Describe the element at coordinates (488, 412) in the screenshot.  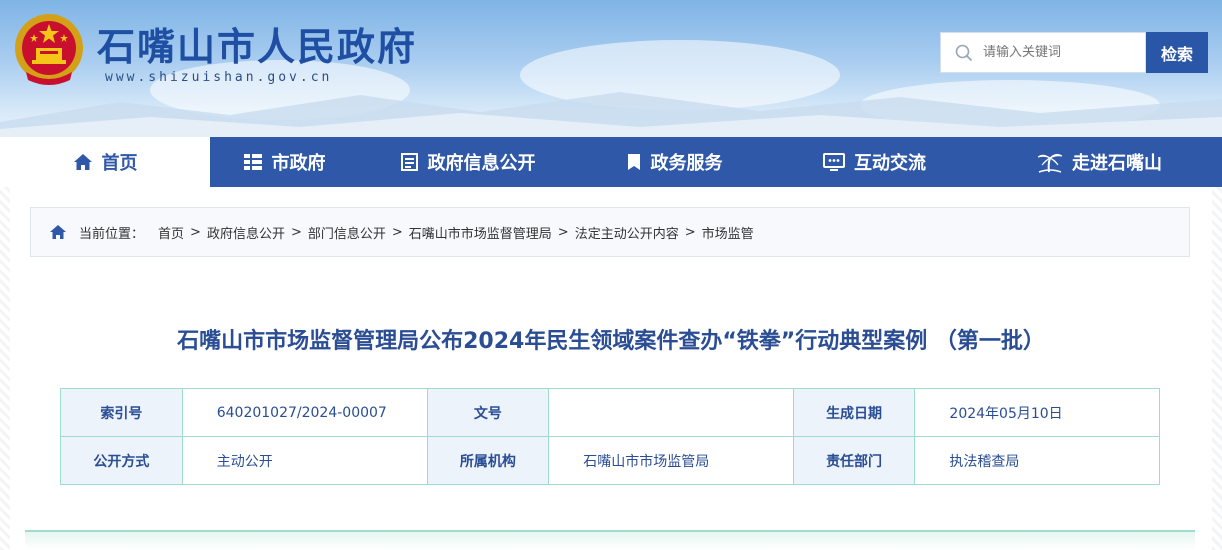
I see `meta-key: 文号` at that location.